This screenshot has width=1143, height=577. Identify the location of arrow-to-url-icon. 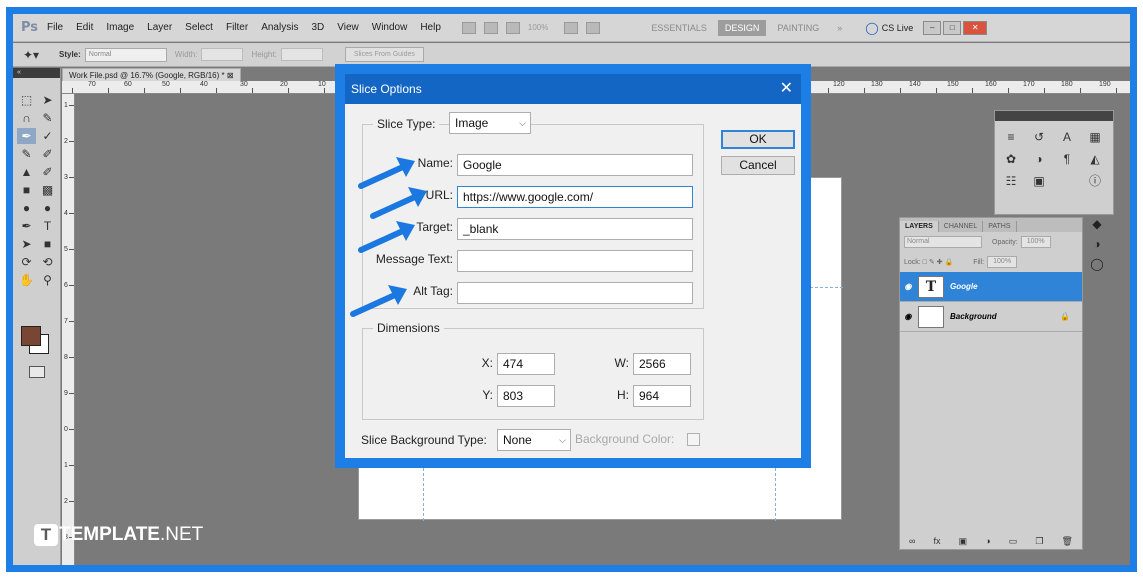
(398, 203).